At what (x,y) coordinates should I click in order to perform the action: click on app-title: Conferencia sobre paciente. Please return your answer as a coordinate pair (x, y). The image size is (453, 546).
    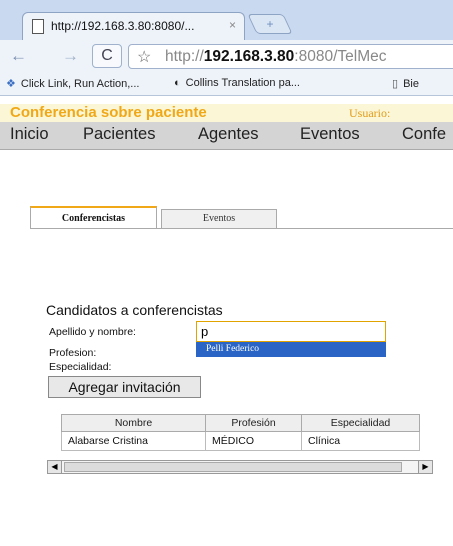
    Looking at the image, I should click on (108, 112).